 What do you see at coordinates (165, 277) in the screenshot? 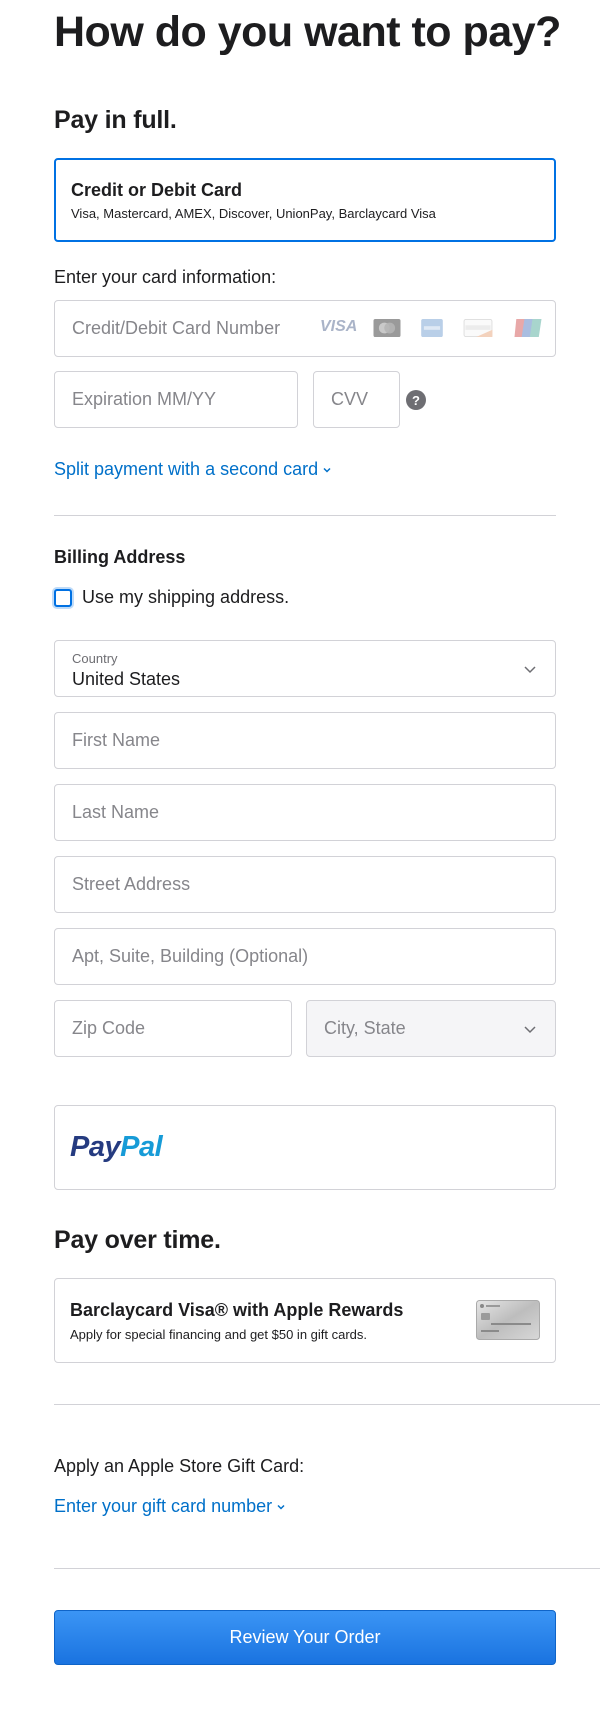
I see `card-info-label: Enter your card information:` at bounding box center [165, 277].